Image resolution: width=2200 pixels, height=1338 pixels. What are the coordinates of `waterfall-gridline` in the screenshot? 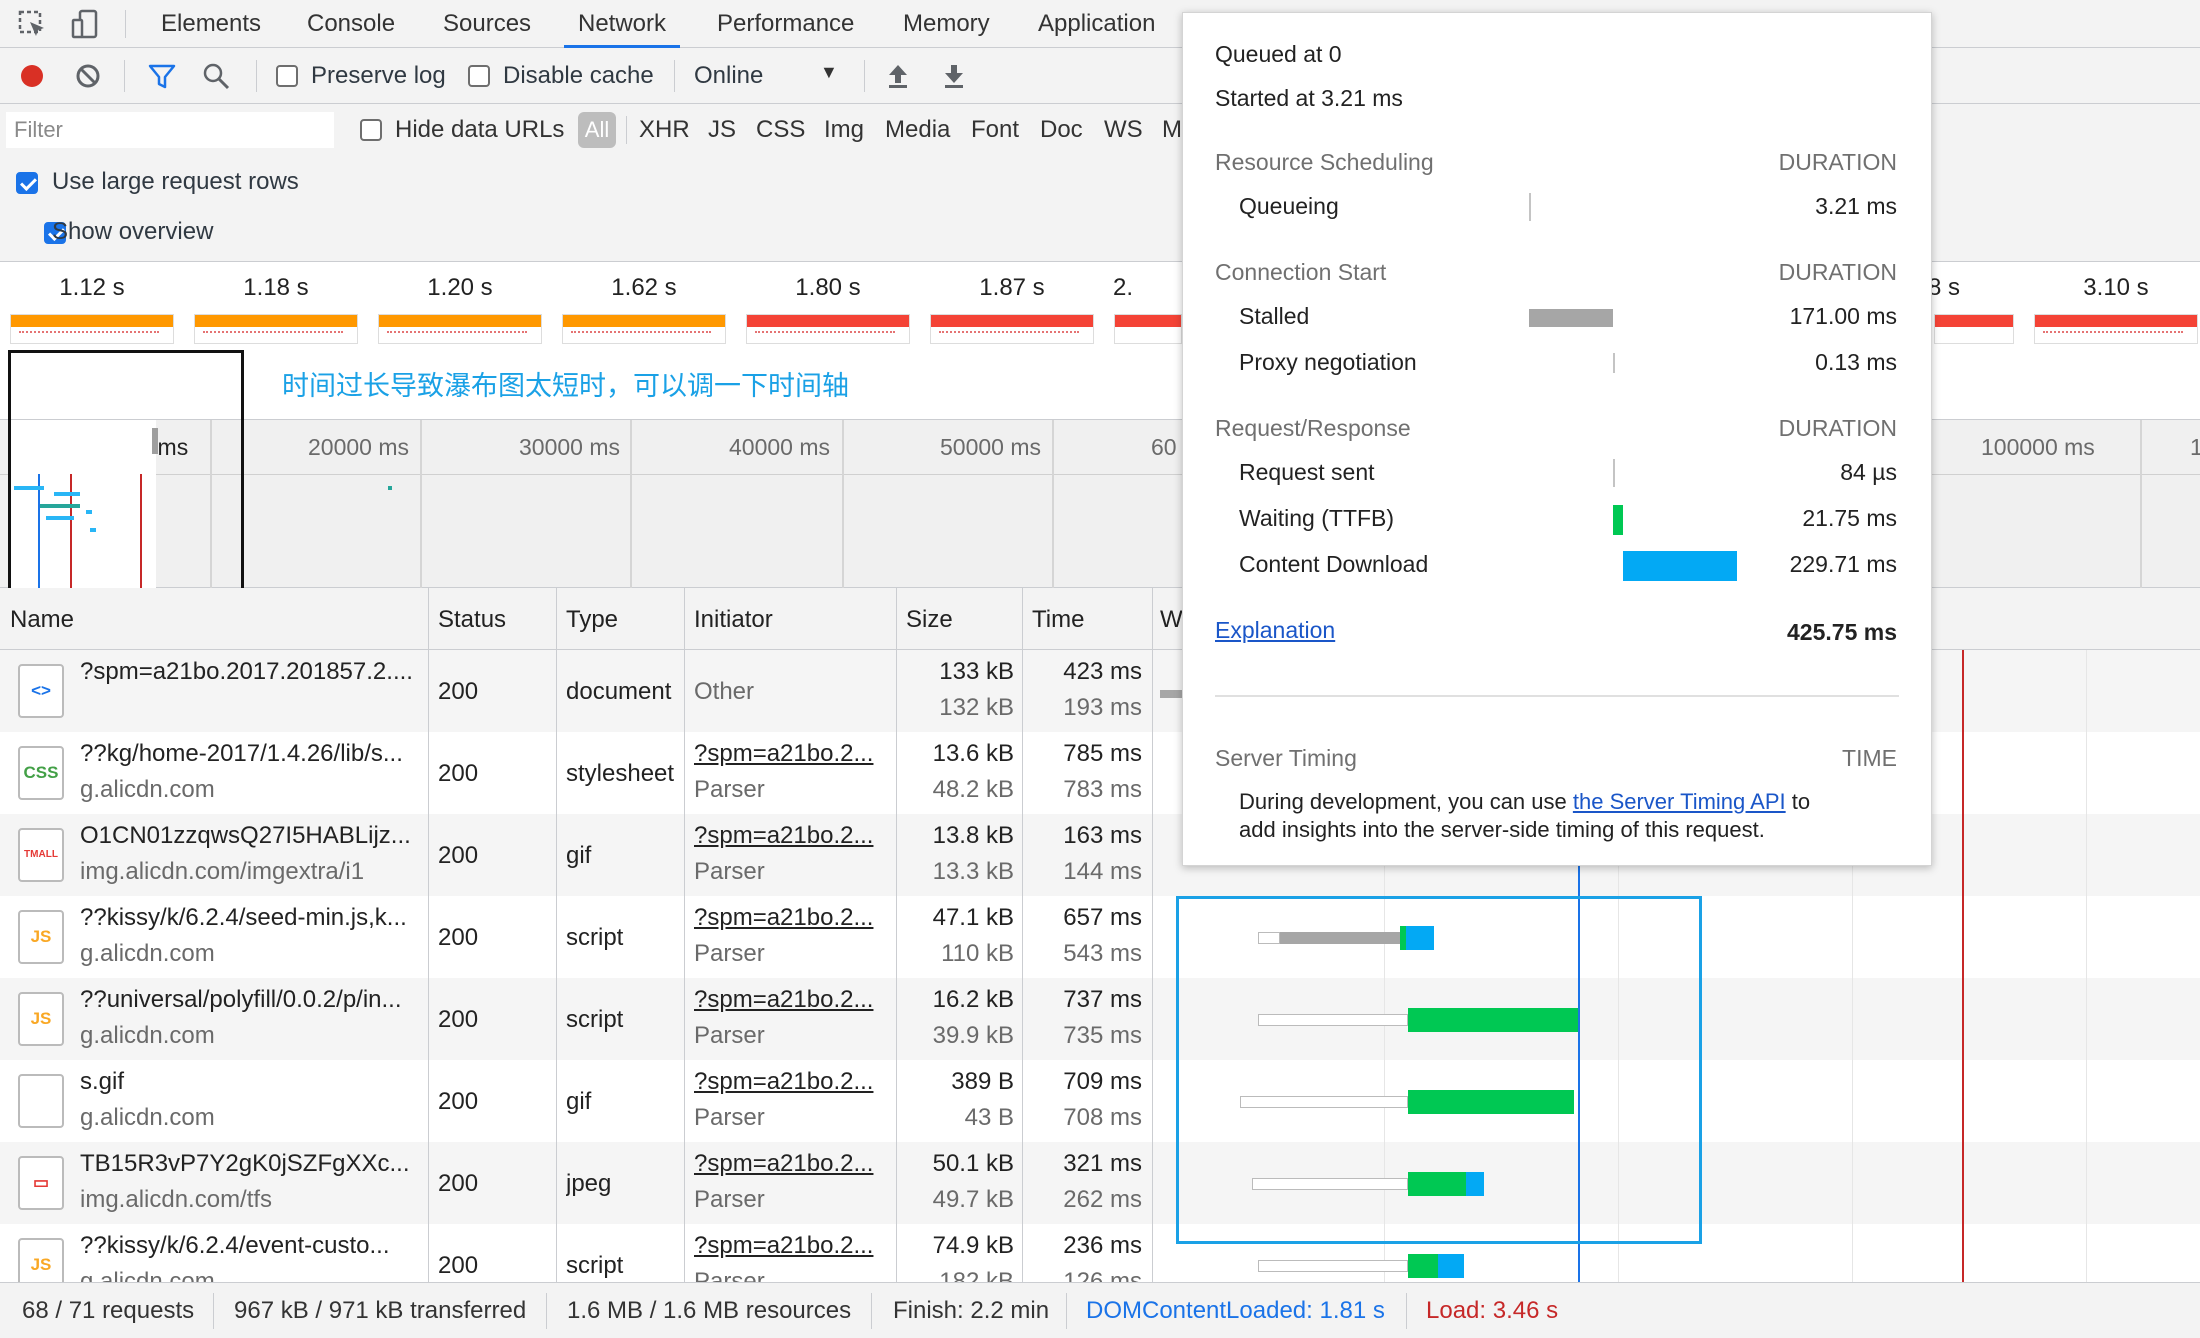 It's located at (2086, 966).